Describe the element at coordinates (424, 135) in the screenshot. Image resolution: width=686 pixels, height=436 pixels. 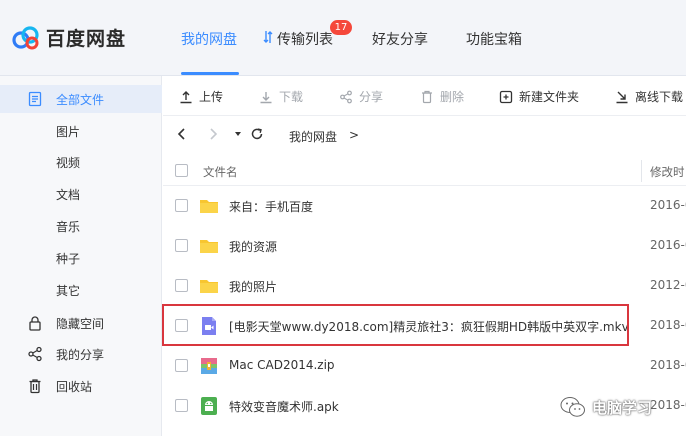
I see `breadcrumb: 我的网盘 >` at that location.